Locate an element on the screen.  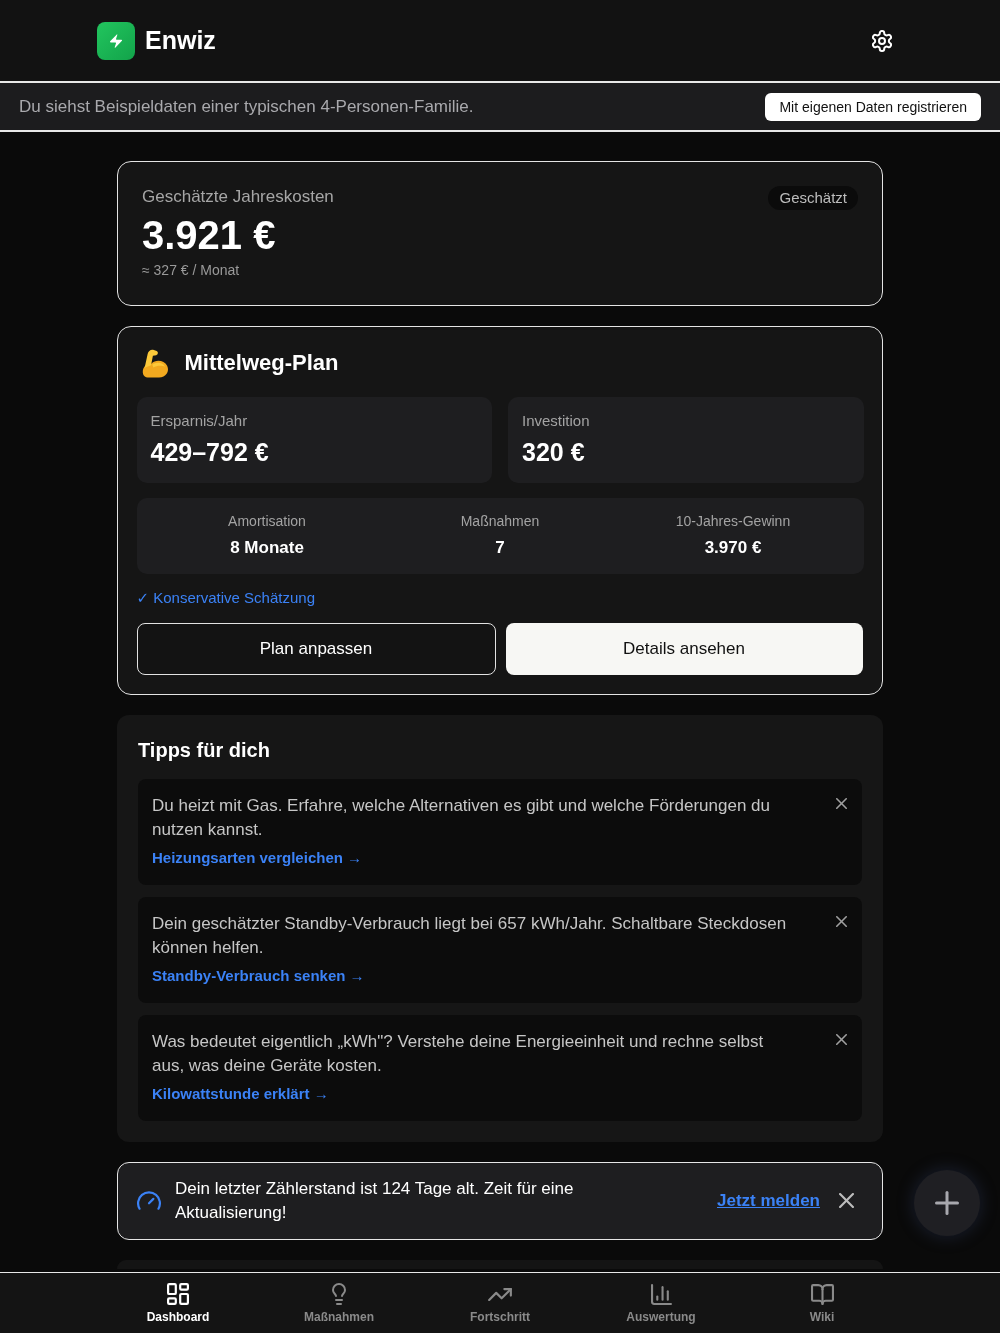
estimate-badge: Geschätzt is located at coordinates (813, 198).